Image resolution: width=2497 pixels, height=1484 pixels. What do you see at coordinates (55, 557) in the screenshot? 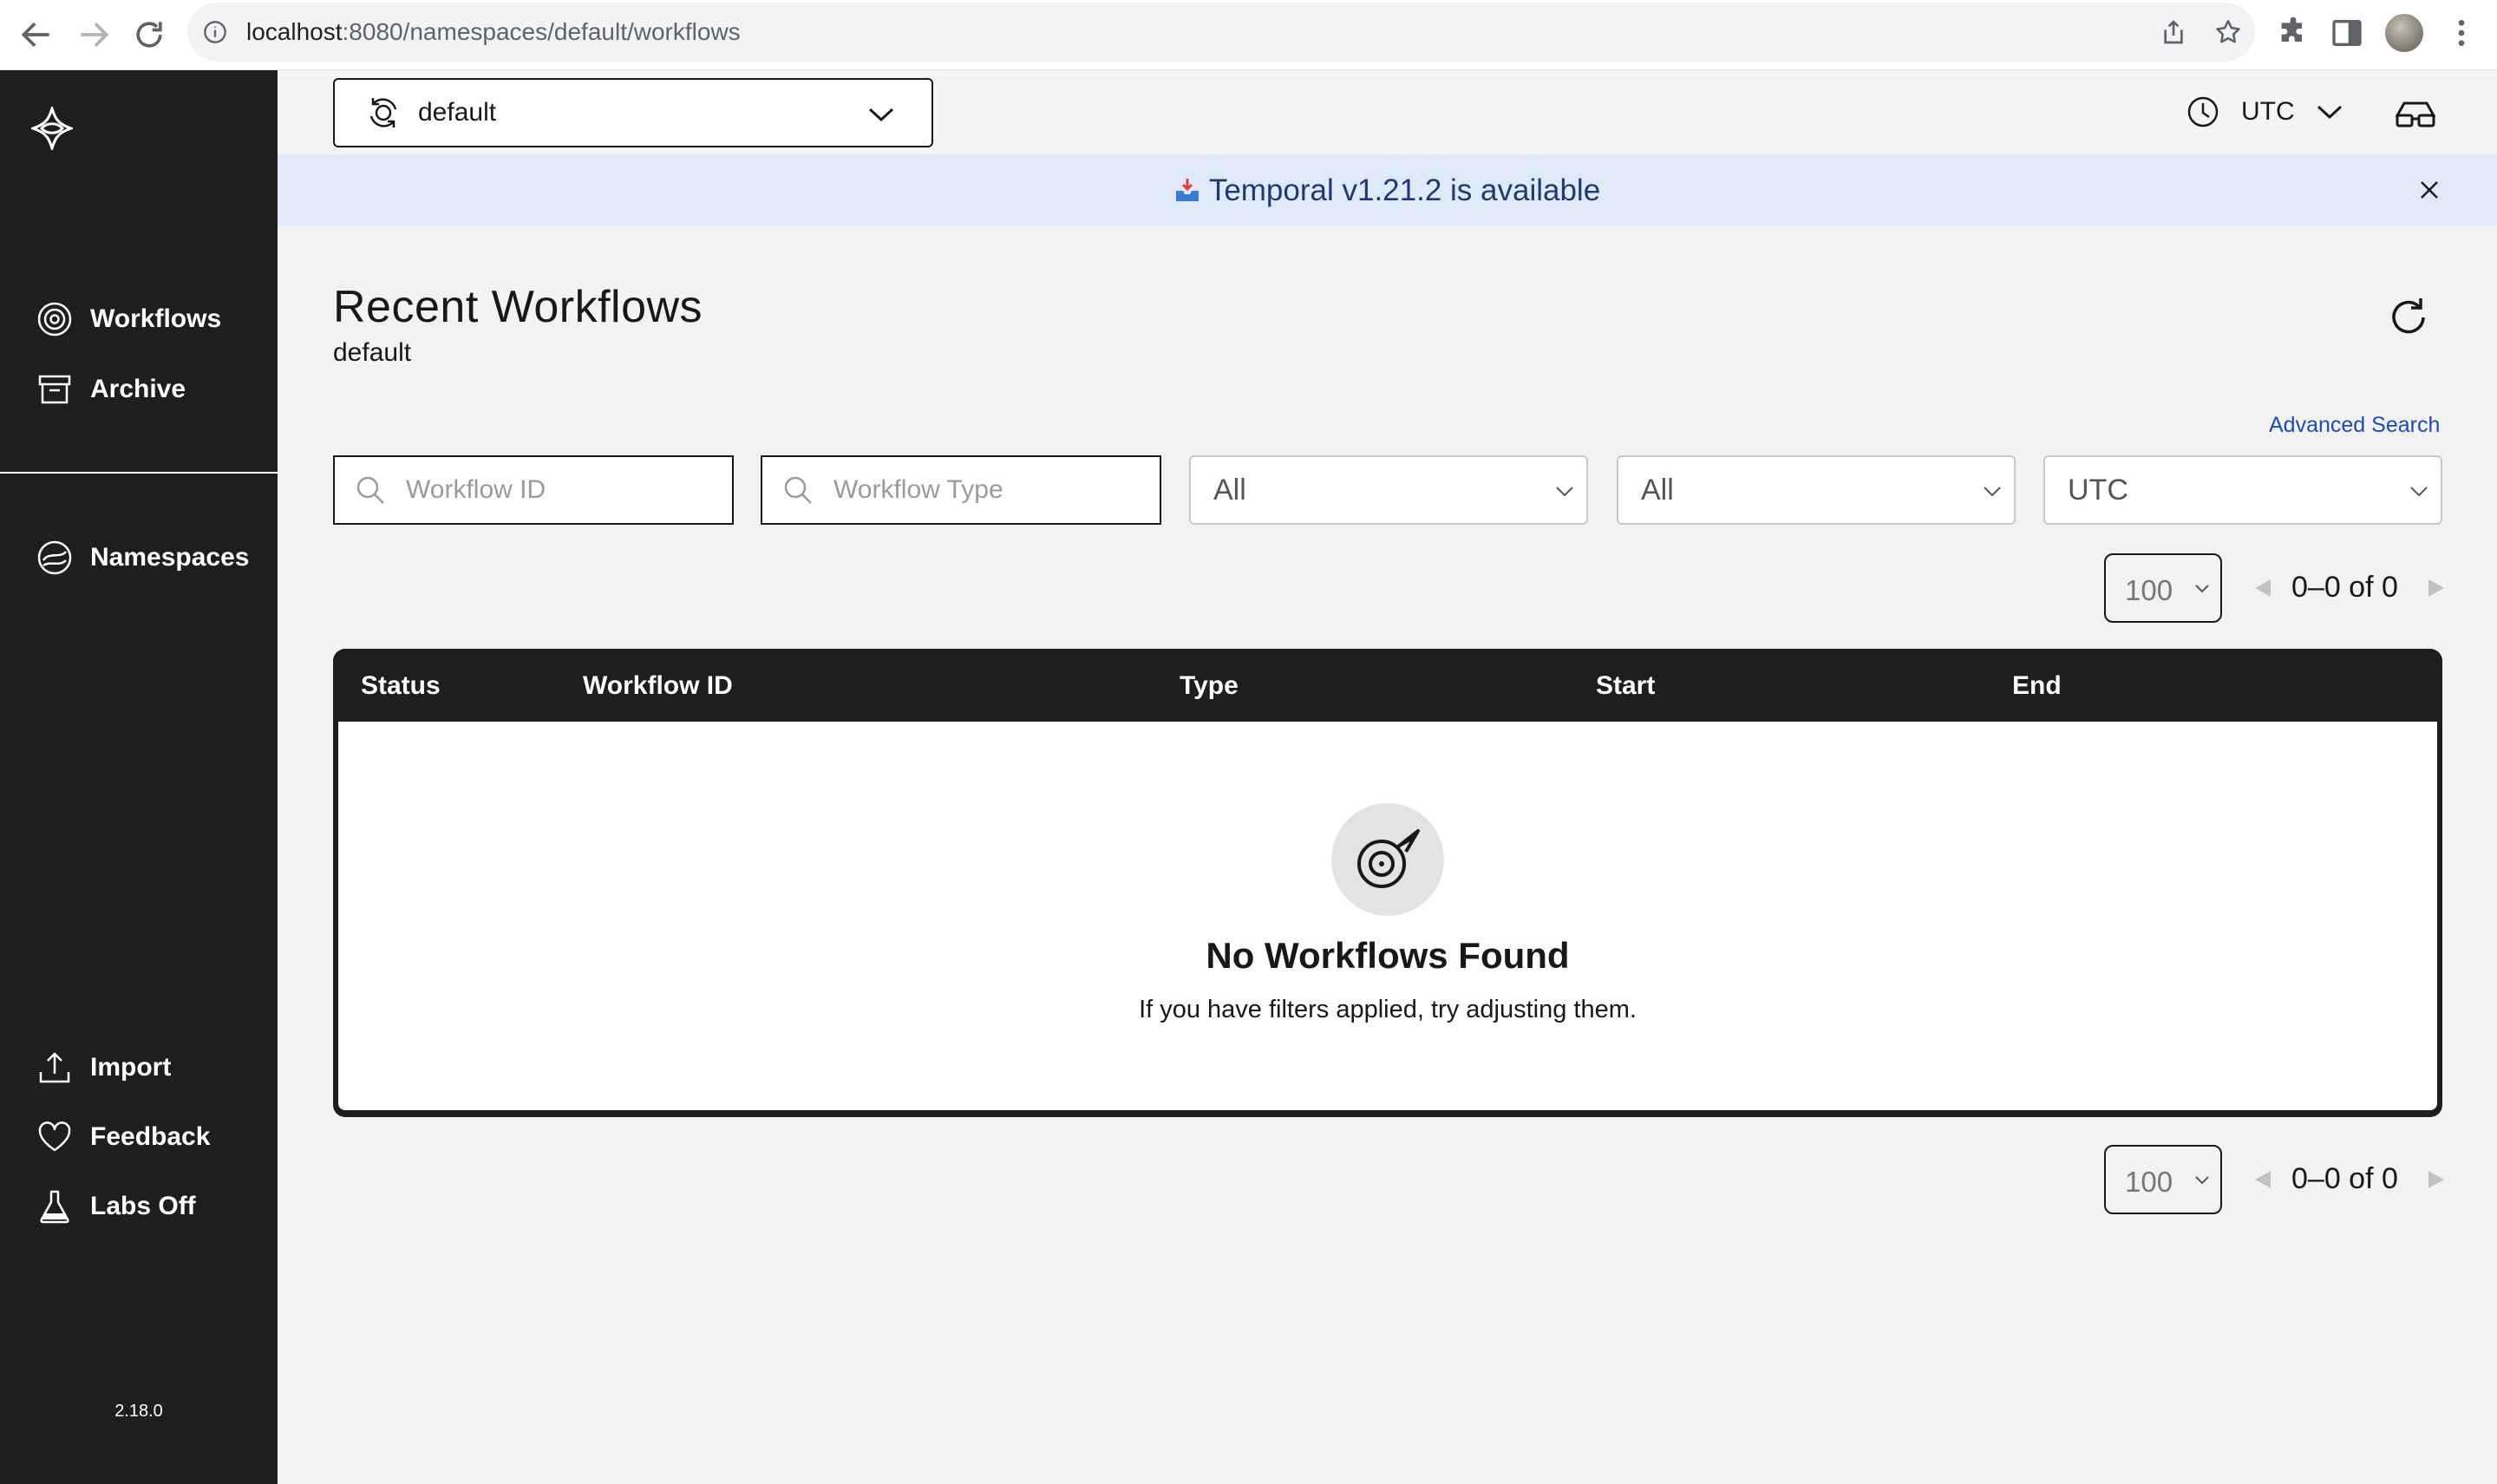
I see `namespaces-icon` at bounding box center [55, 557].